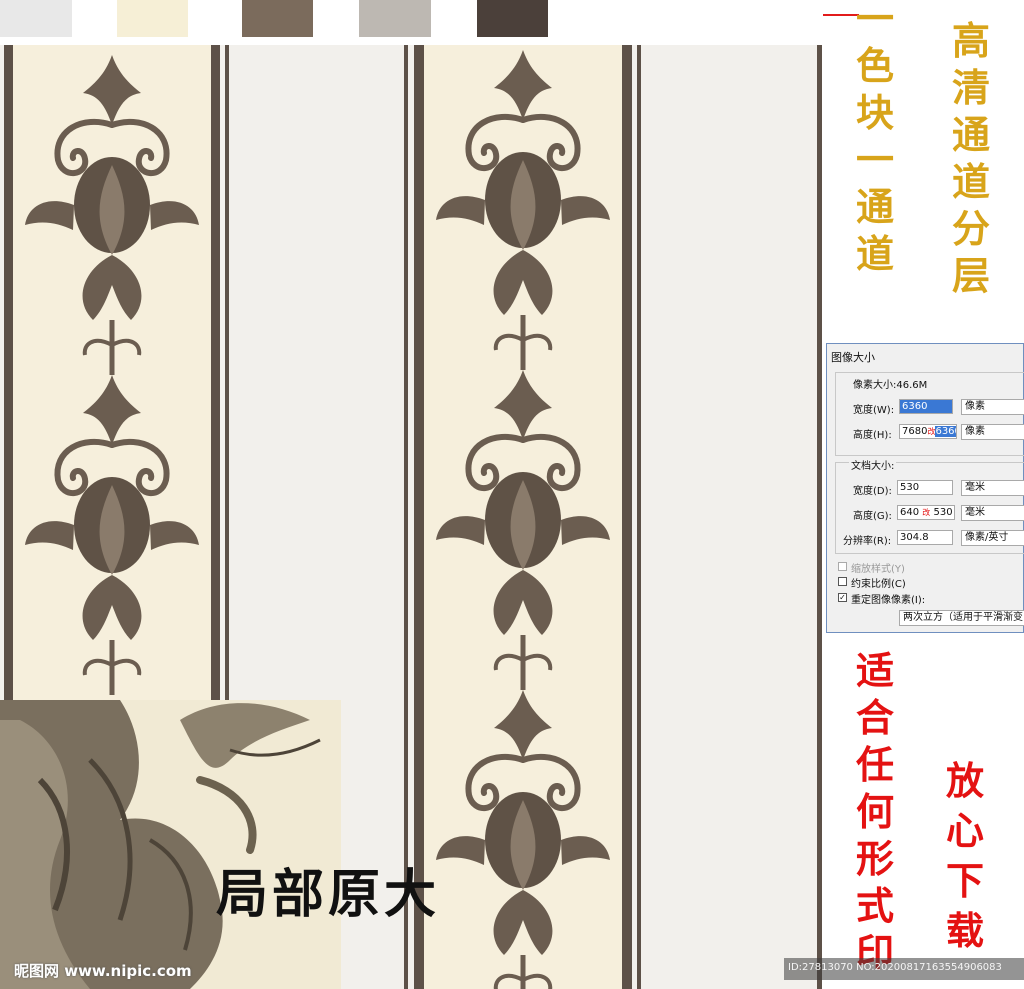 The image size is (1024, 989). What do you see at coordinates (992, 407) in the screenshot?
I see `width-unit-select: 像素` at bounding box center [992, 407].